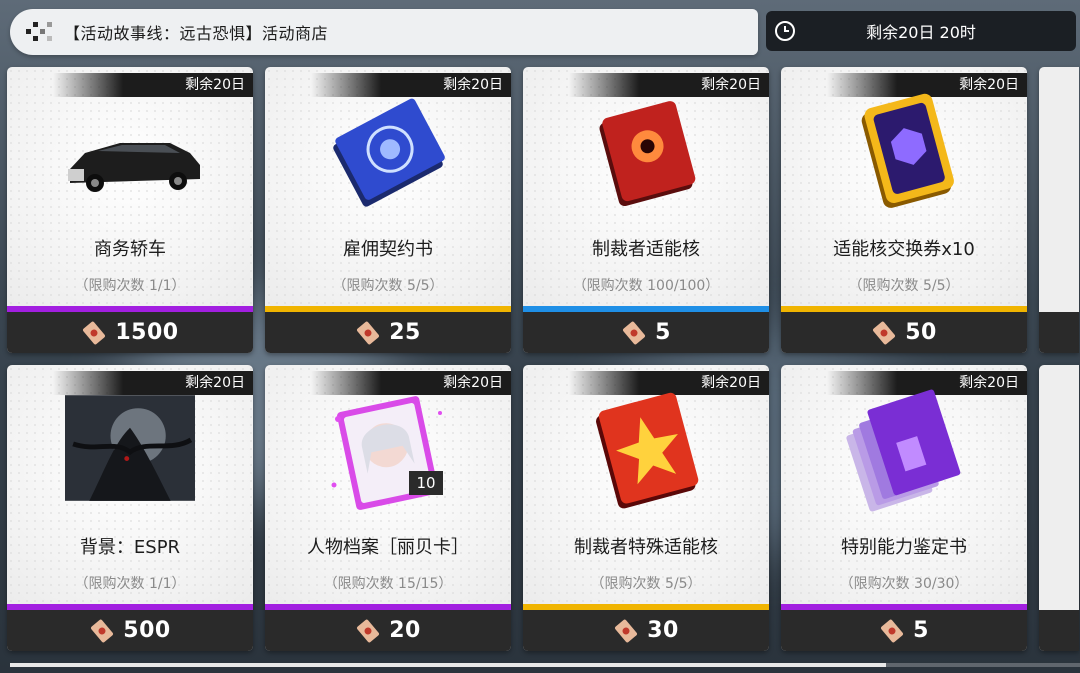  Describe the element at coordinates (386, 453) in the screenshot. I see `character-file-icon` at that location.